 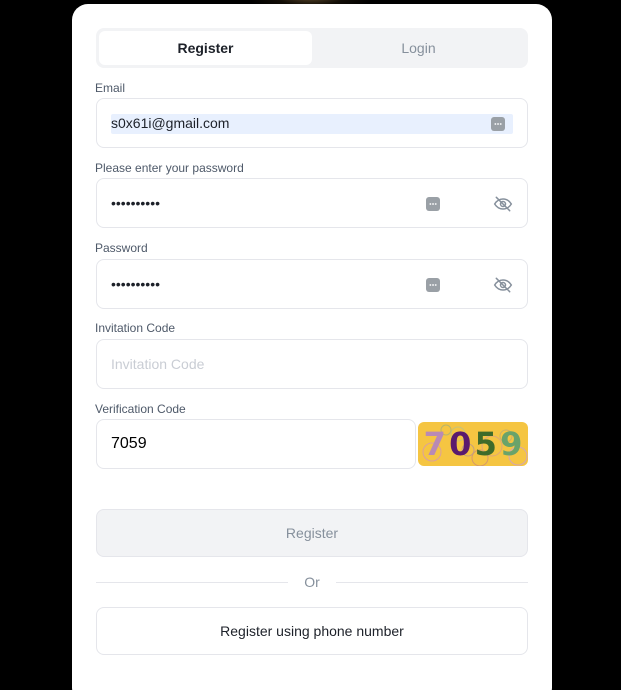 I want to click on auth-tabs: Register Login, so click(x=312, y=48).